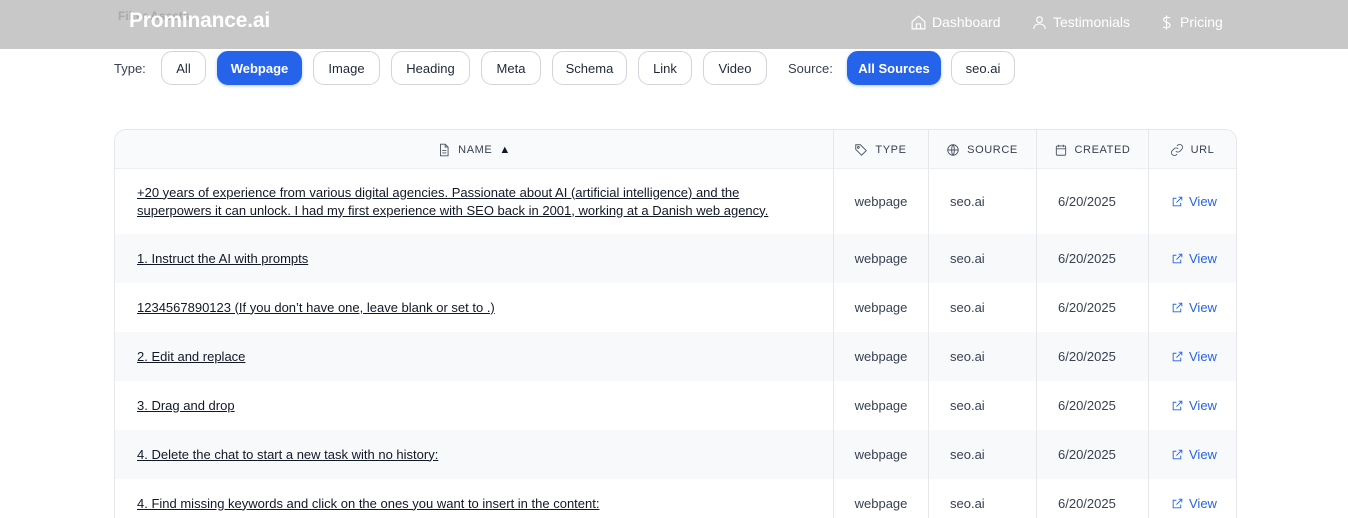  What do you see at coordinates (1039, 22) in the screenshot?
I see `user-icon` at bounding box center [1039, 22].